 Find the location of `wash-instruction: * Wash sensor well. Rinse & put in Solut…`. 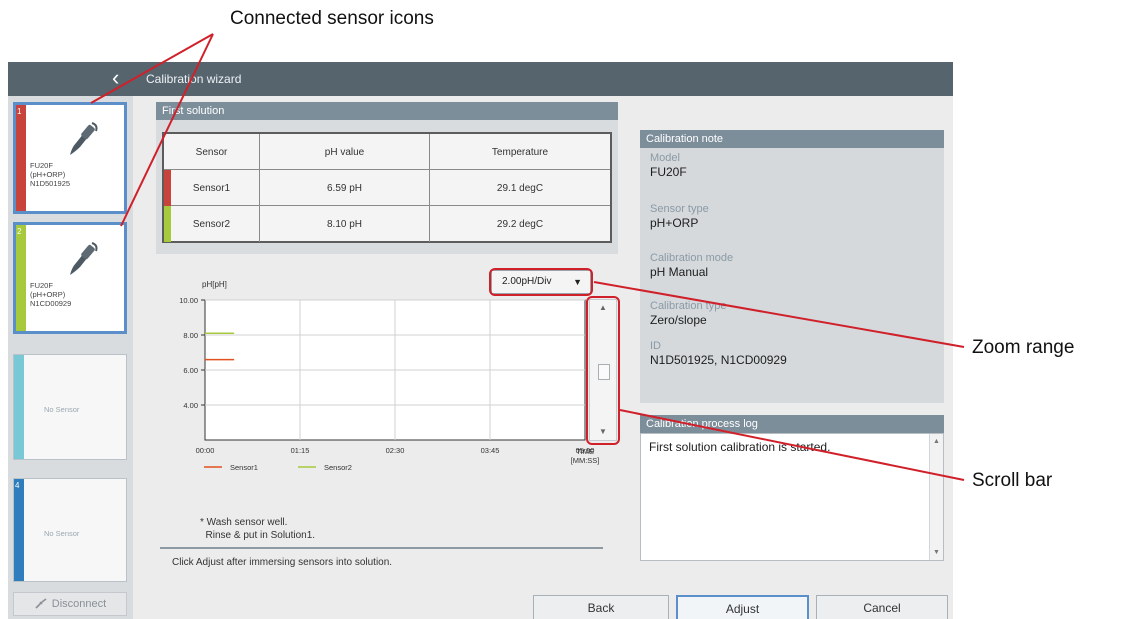

wash-instruction: * Wash sensor well. Rinse & put in Solut… is located at coordinates (258, 529).